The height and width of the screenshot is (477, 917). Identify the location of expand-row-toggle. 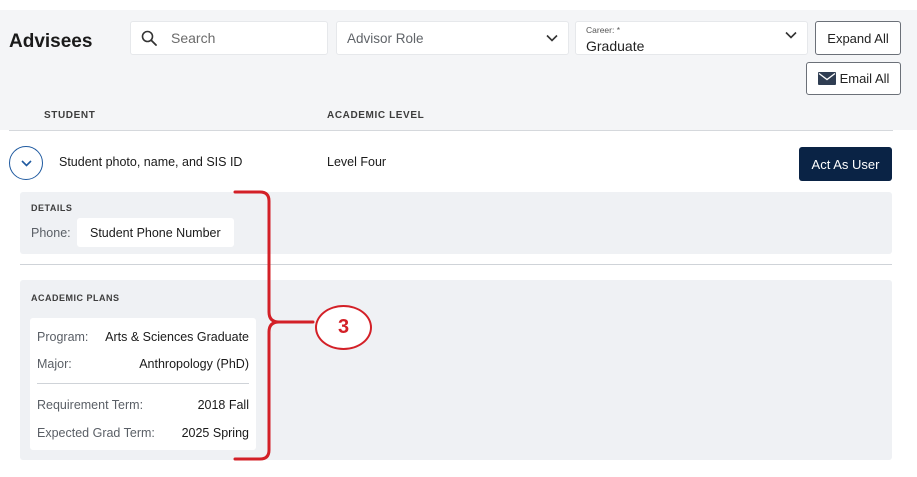
(26, 163).